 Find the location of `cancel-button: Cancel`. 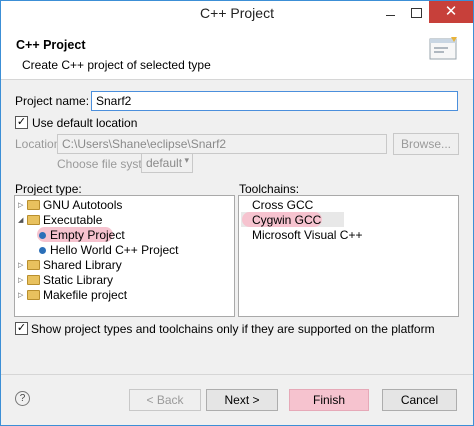

cancel-button: Cancel is located at coordinates (419, 400).